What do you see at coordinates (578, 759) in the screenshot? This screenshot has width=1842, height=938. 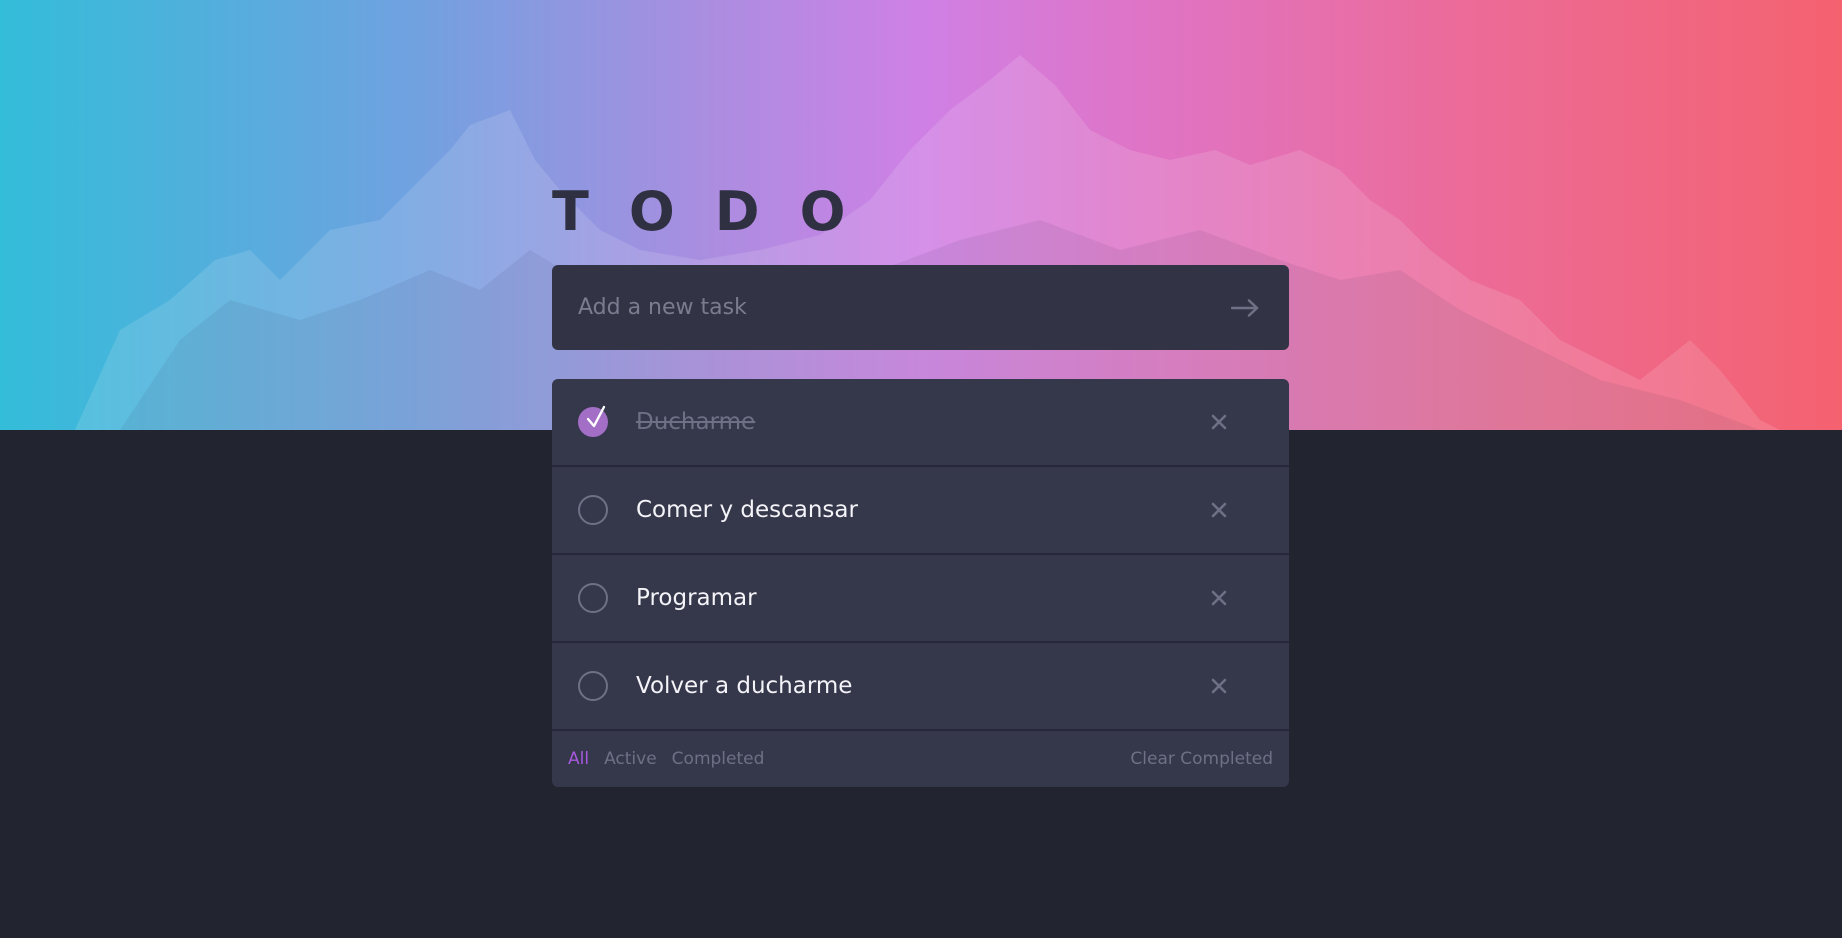 I see `filter-all: All` at bounding box center [578, 759].